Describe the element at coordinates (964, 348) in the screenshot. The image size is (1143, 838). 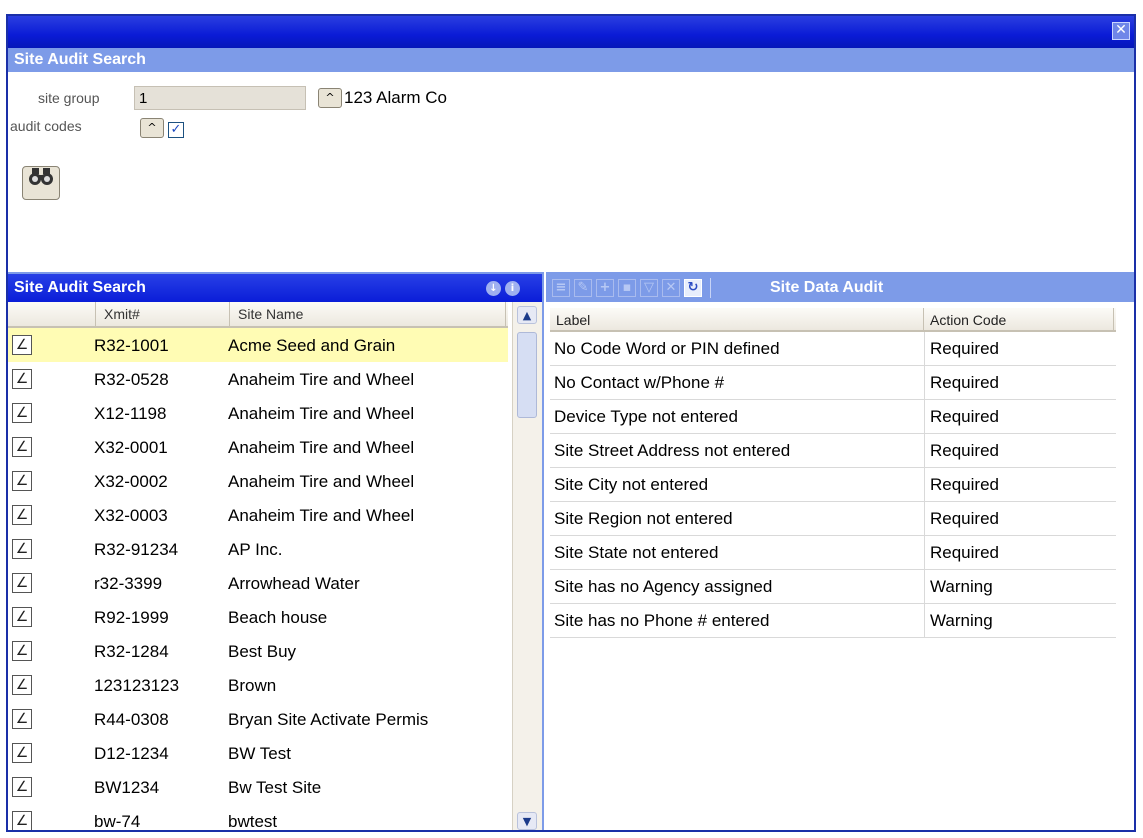
I see `action-code-cell: Required` at that location.